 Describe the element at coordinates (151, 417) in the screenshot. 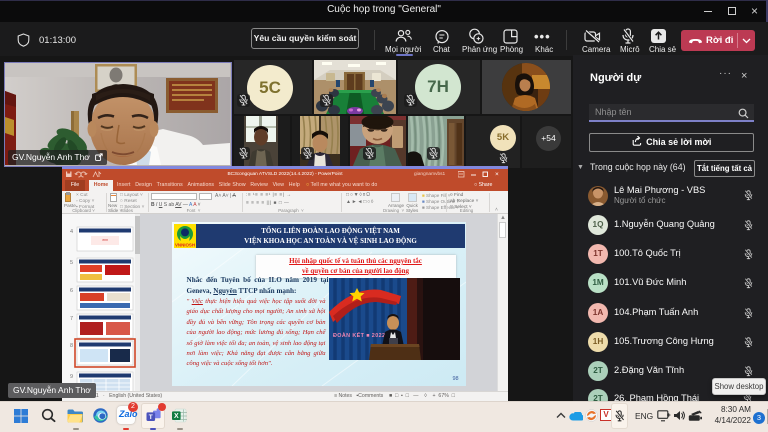

I see `svg-text: T` at that location.